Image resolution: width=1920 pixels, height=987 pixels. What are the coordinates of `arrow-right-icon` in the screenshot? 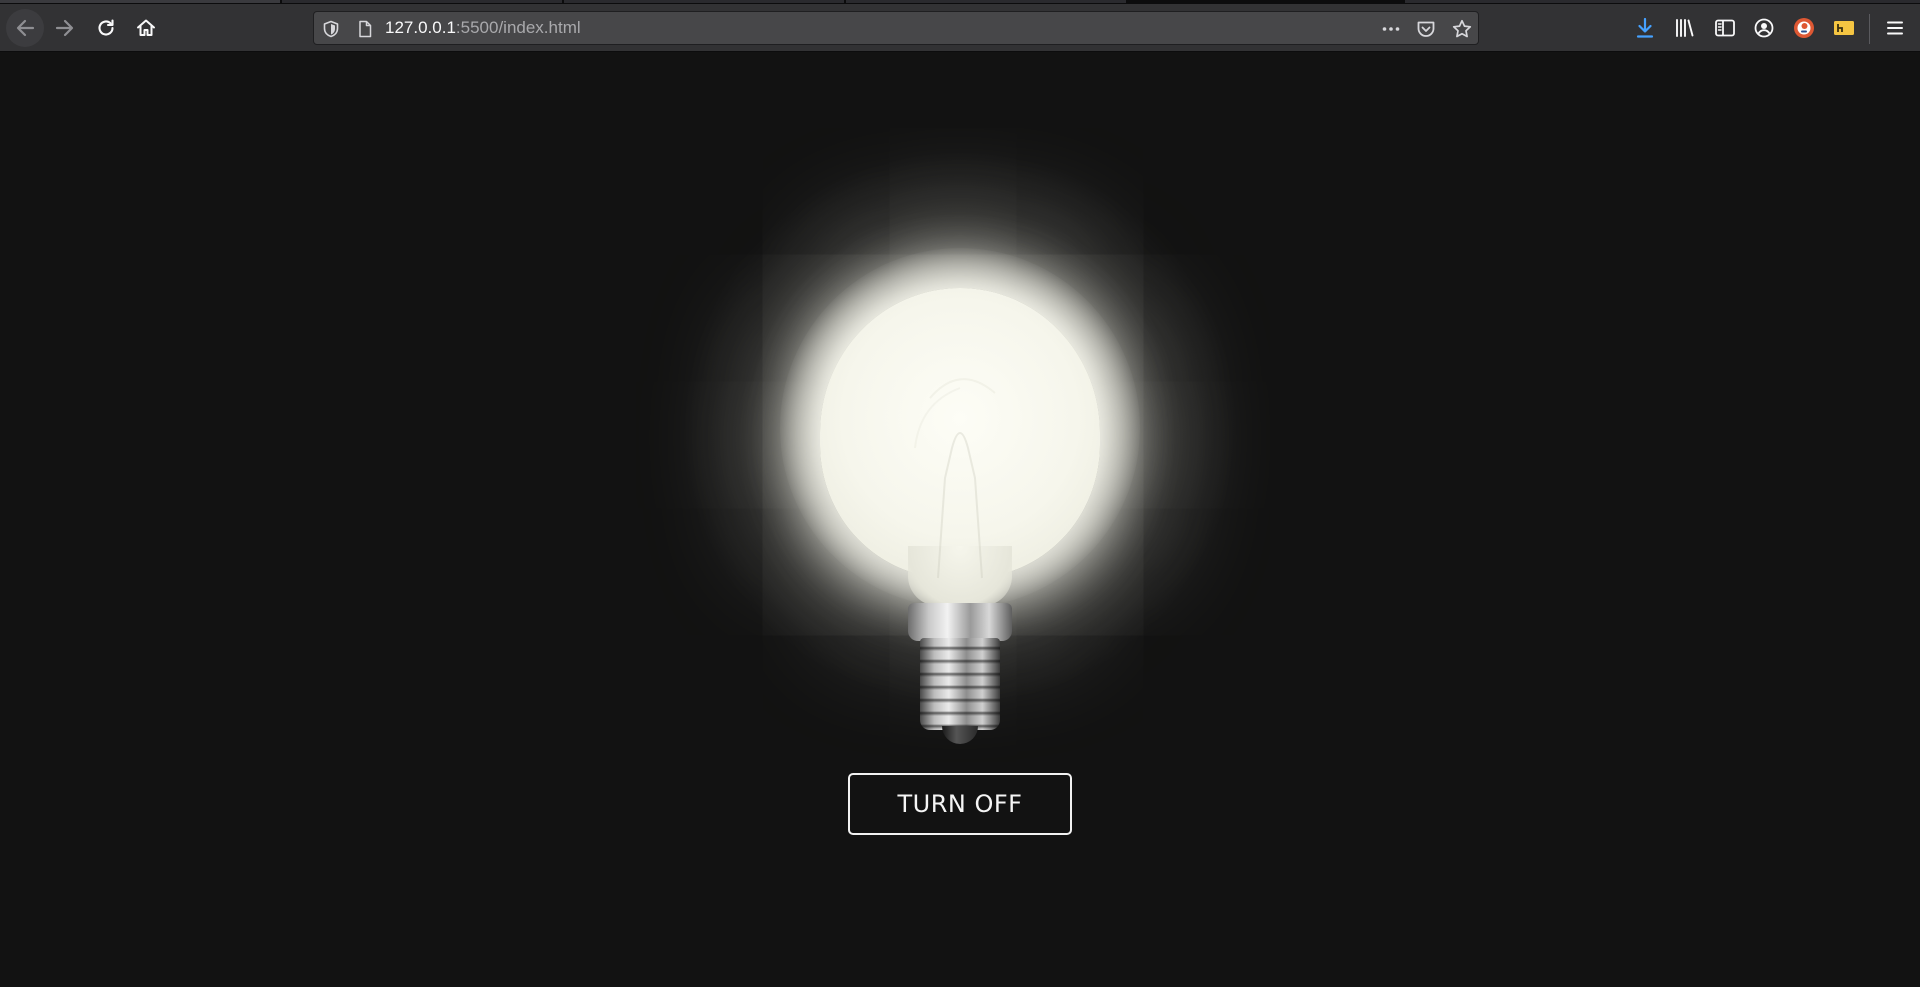 It's located at (65, 28).